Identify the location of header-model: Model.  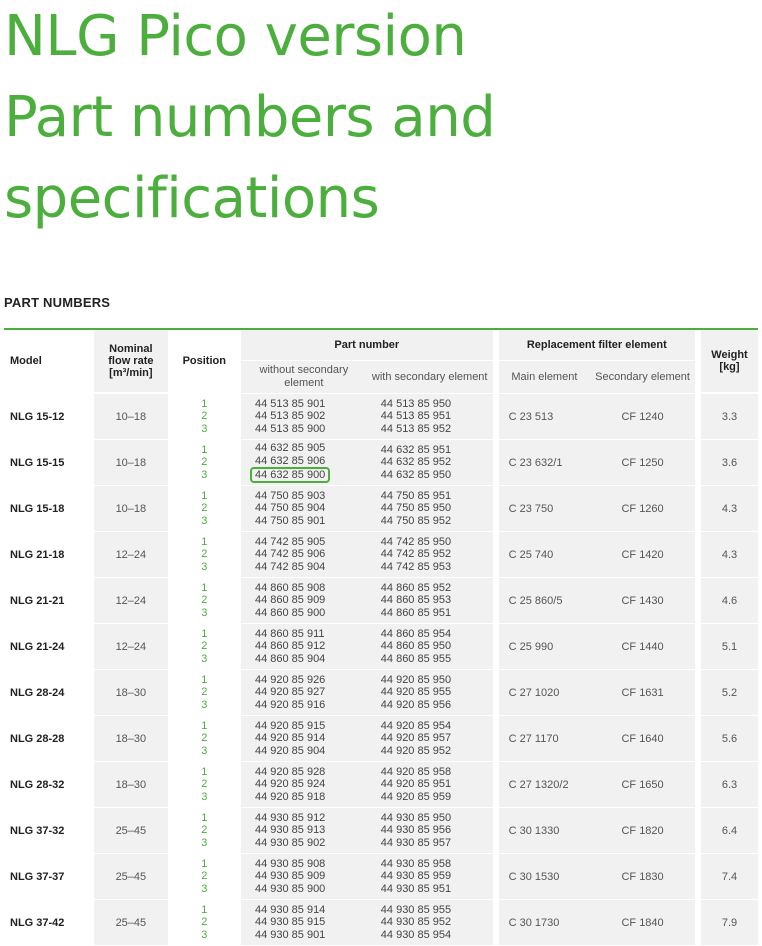
(49, 361).